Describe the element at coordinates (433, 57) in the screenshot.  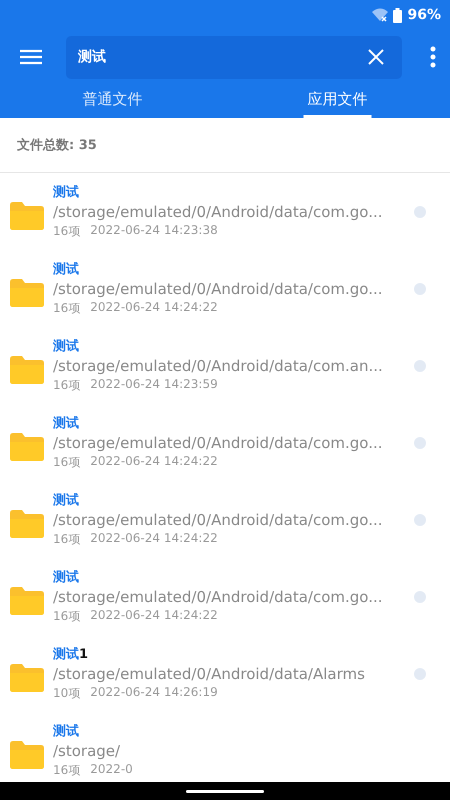
I see `more-icon` at that location.